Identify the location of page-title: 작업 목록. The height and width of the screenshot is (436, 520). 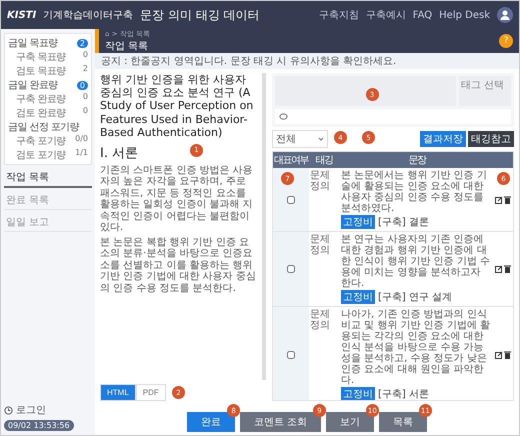
(127, 46).